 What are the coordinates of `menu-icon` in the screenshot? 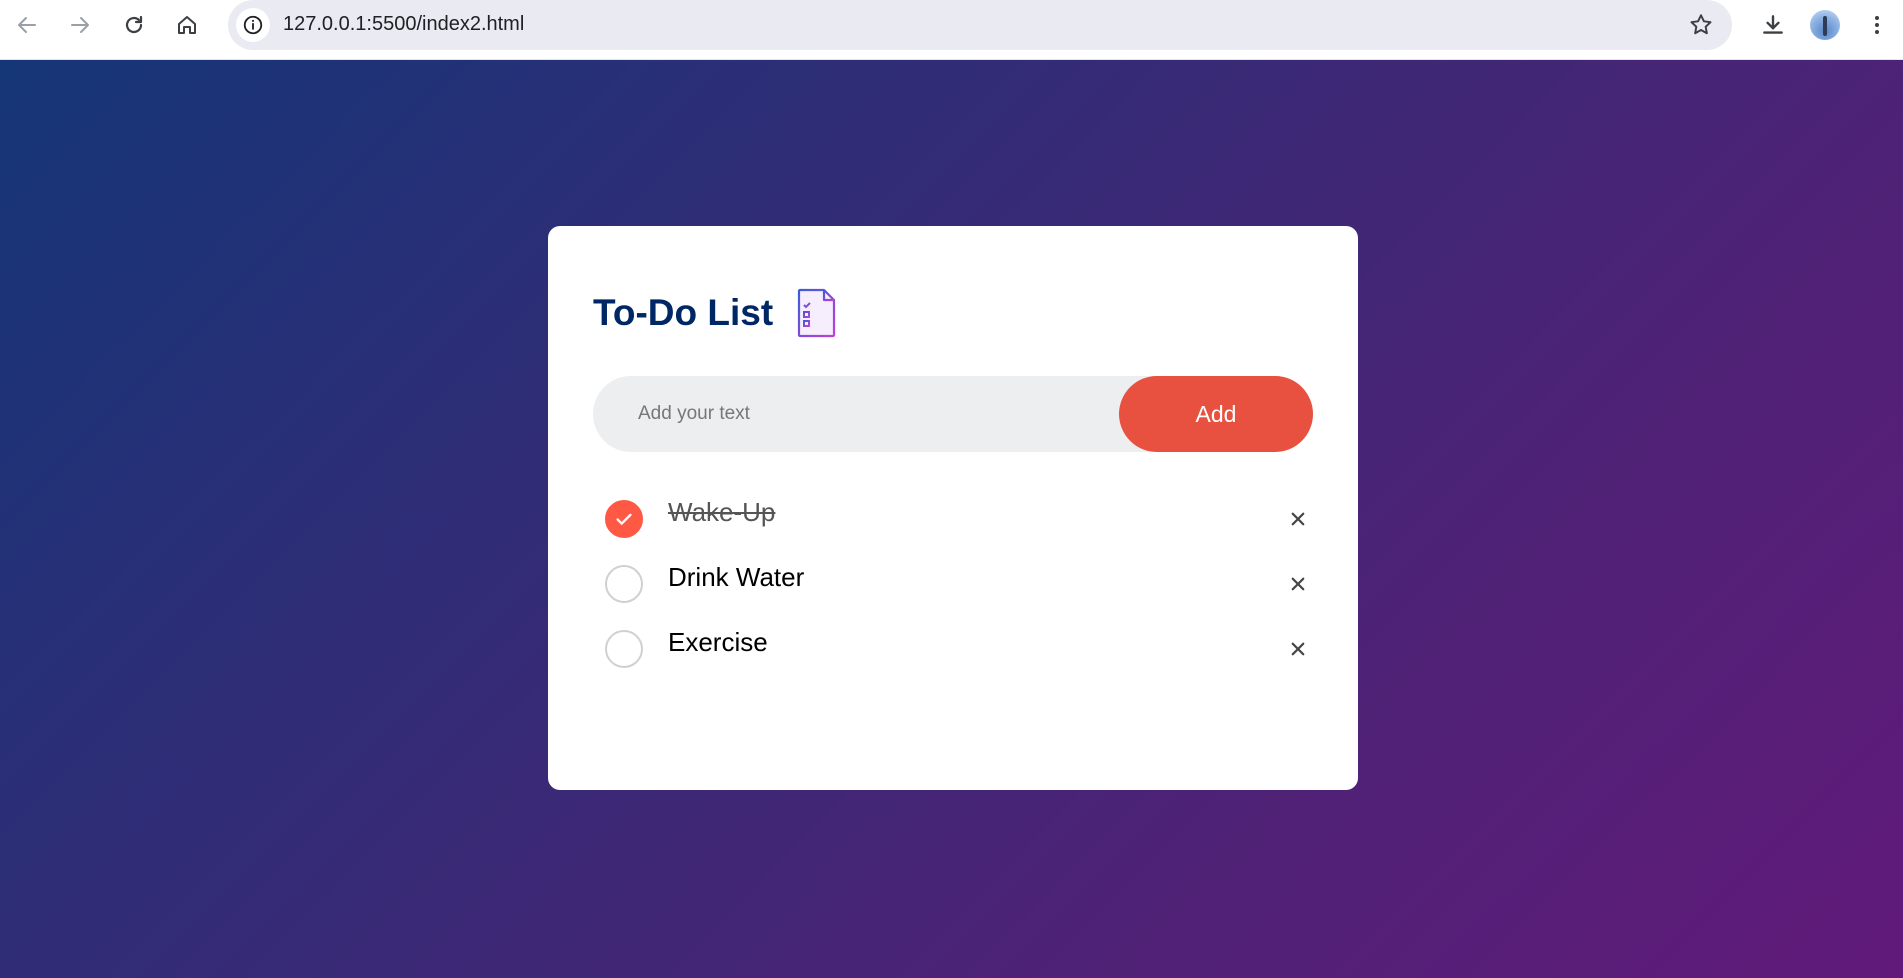 It's located at (1877, 25).